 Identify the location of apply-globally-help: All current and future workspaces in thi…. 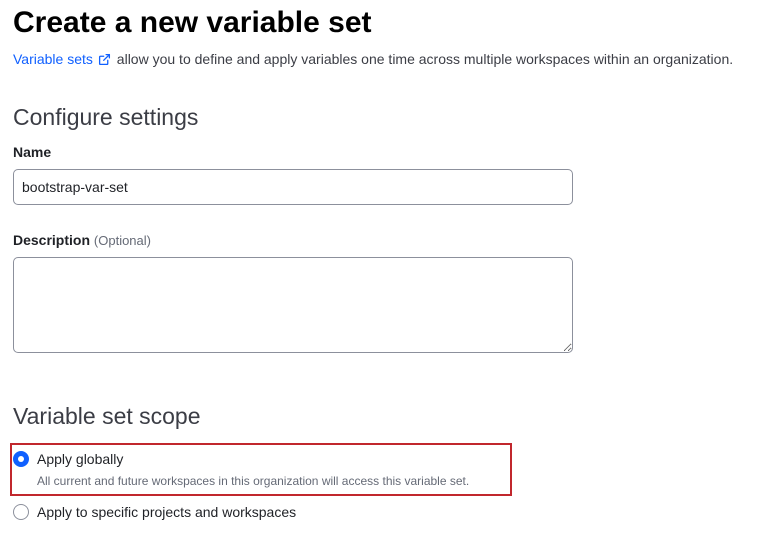
(253, 481).